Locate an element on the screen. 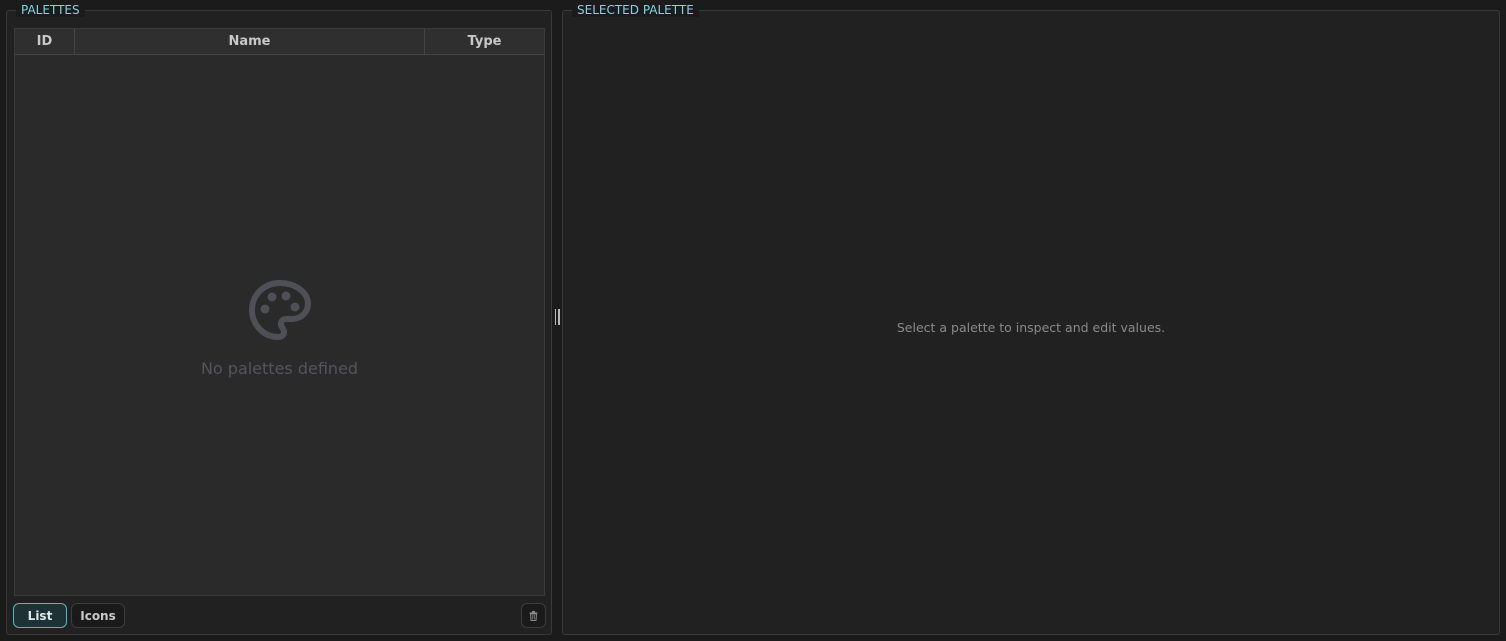 Image resolution: width=1506 pixels, height=641 pixels. palette-icon is located at coordinates (279, 310).